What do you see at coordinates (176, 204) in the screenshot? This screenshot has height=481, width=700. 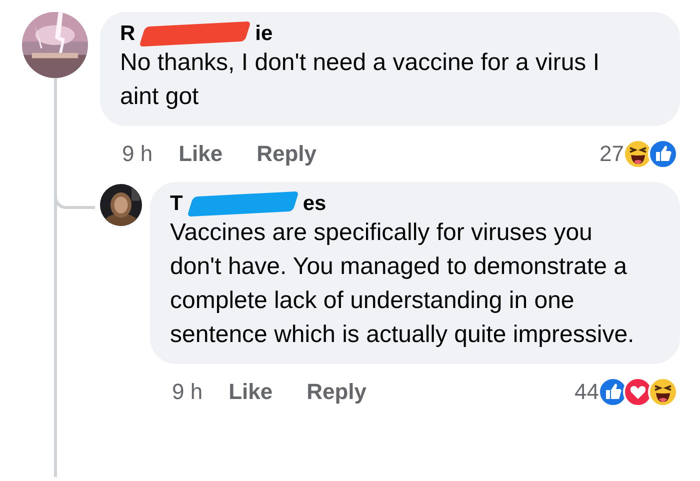 I see `author-name: T` at bounding box center [176, 204].